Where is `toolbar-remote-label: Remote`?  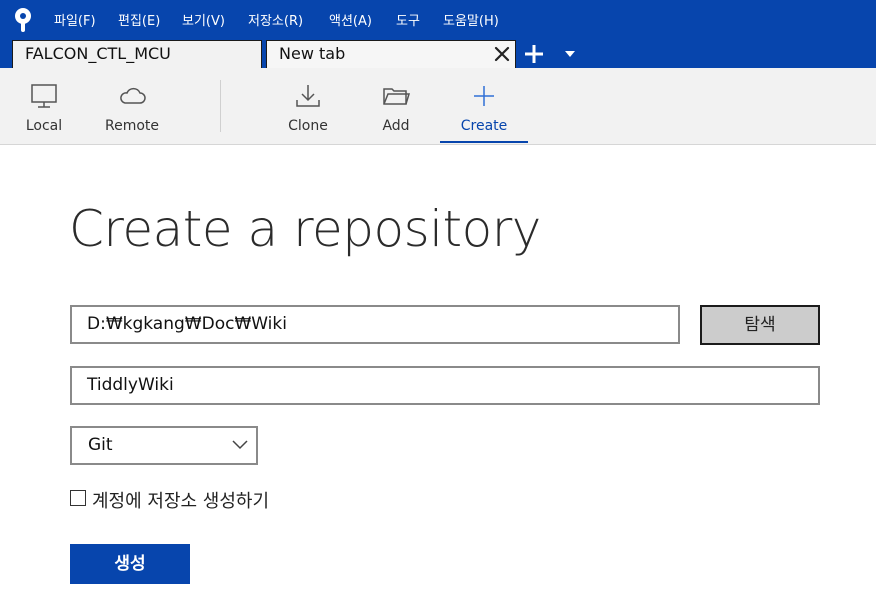 toolbar-remote-label: Remote is located at coordinates (132, 126).